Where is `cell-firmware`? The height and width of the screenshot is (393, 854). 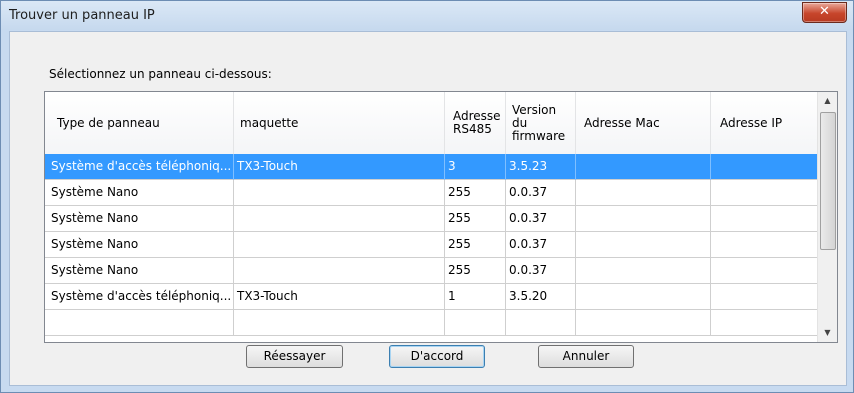
cell-firmware is located at coordinates (541, 323).